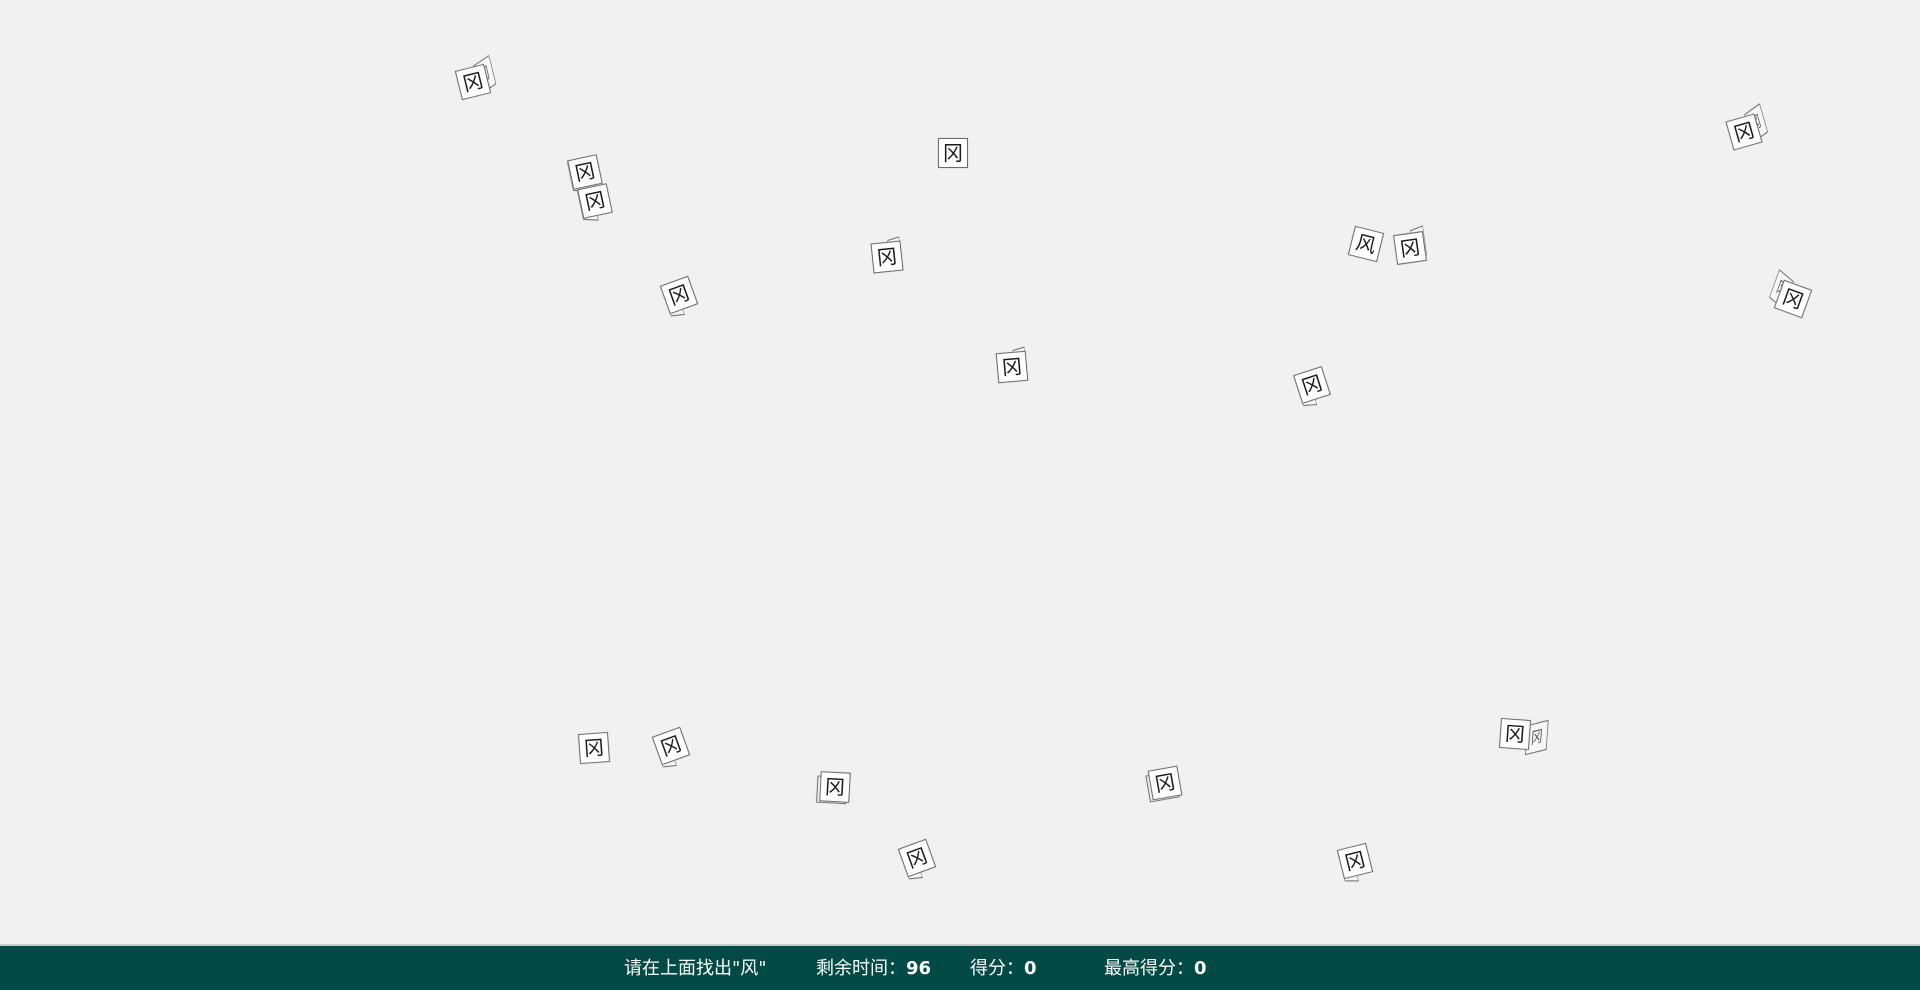 This screenshot has height=990, width=1920. I want to click on target-character: "风", so click(749, 968).